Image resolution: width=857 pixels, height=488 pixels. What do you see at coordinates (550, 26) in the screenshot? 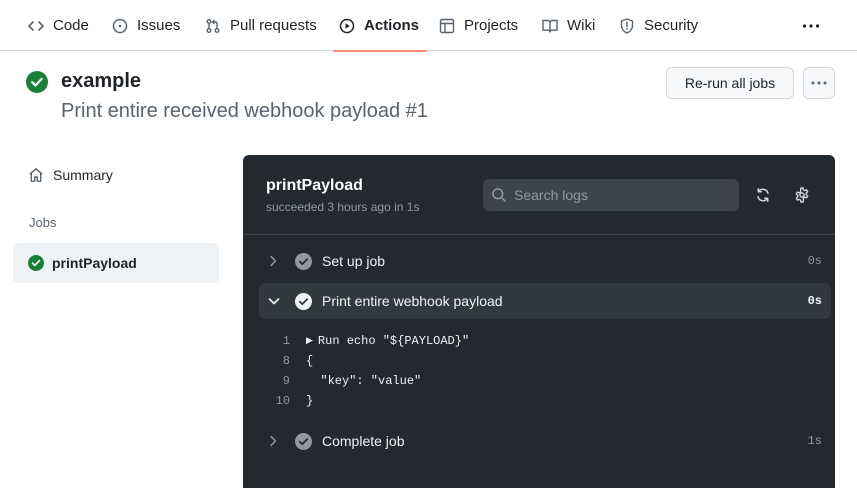
I see `book-icon` at bounding box center [550, 26].